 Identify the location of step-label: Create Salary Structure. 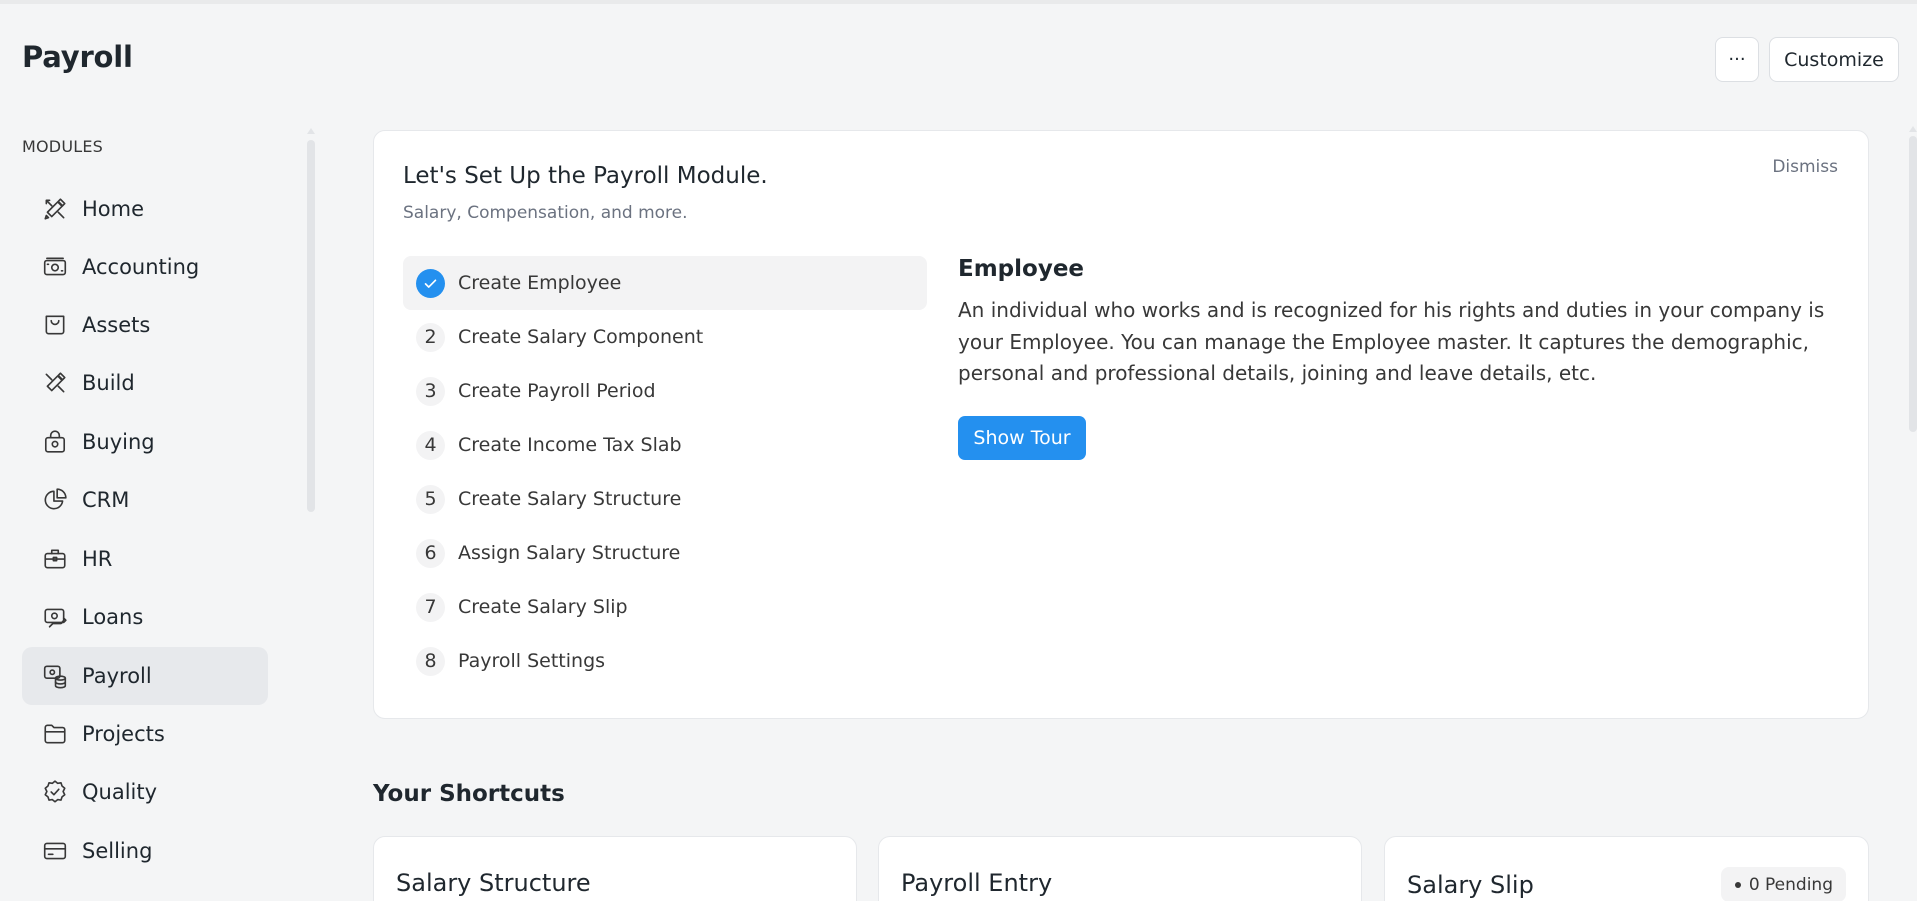
(570, 499).